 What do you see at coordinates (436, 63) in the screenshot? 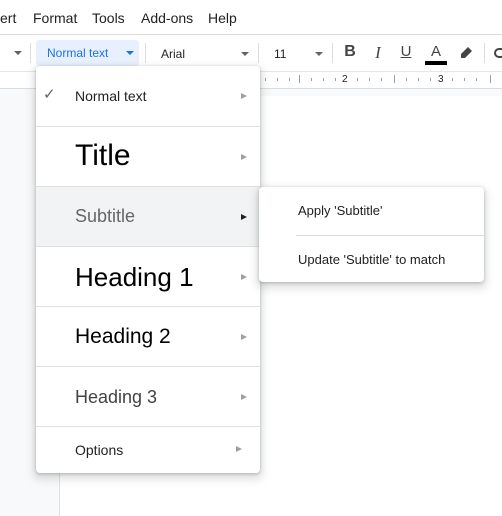
I see `text-color-swatch` at bounding box center [436, 63].